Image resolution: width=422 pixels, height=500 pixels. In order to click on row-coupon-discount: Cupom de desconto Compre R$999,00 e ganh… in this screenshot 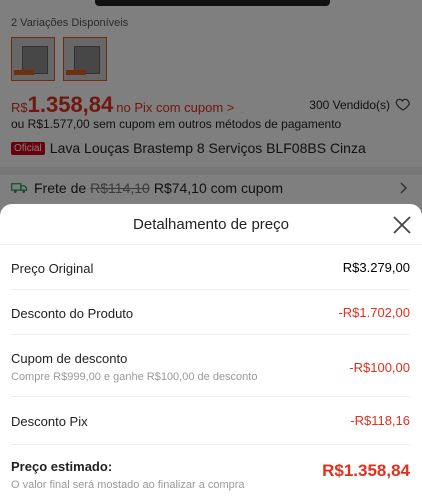, I will do `click(210, 367)`.